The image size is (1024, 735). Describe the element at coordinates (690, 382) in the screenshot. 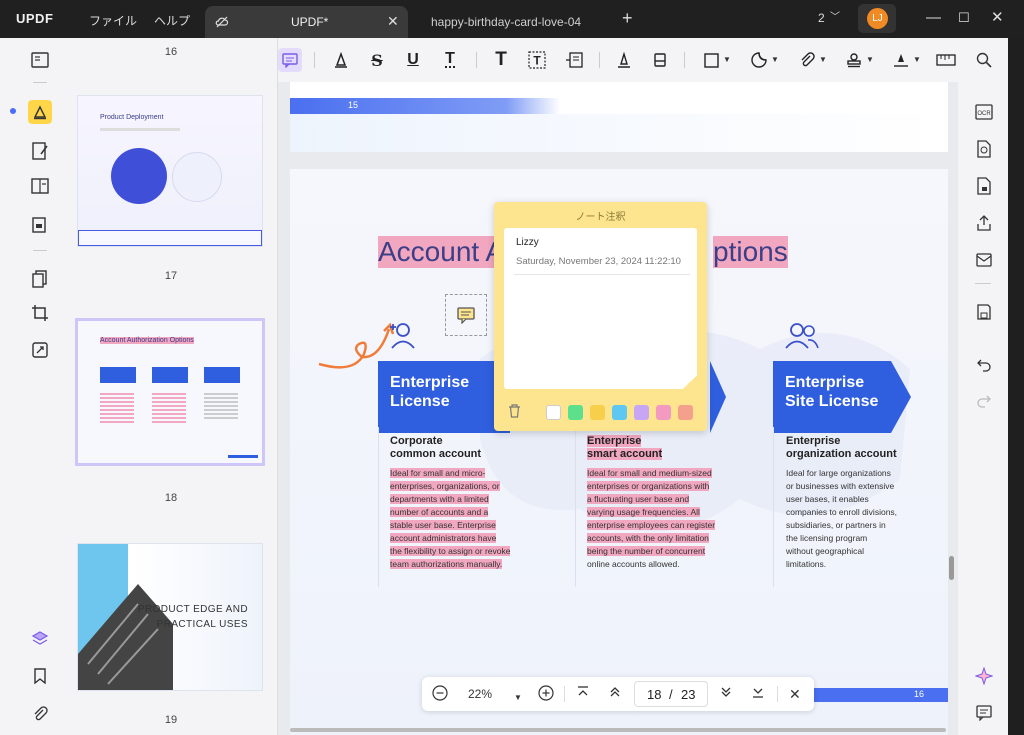

I see `note-resize-corner` at that location.